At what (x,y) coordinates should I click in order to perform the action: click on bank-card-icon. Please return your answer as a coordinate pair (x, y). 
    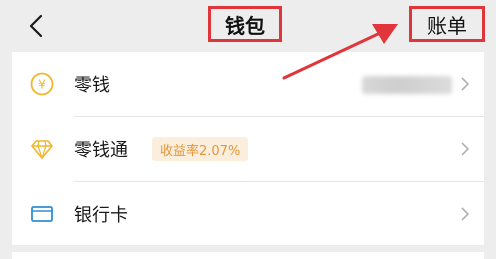
    Looking at the image, I should click on (42, 214).